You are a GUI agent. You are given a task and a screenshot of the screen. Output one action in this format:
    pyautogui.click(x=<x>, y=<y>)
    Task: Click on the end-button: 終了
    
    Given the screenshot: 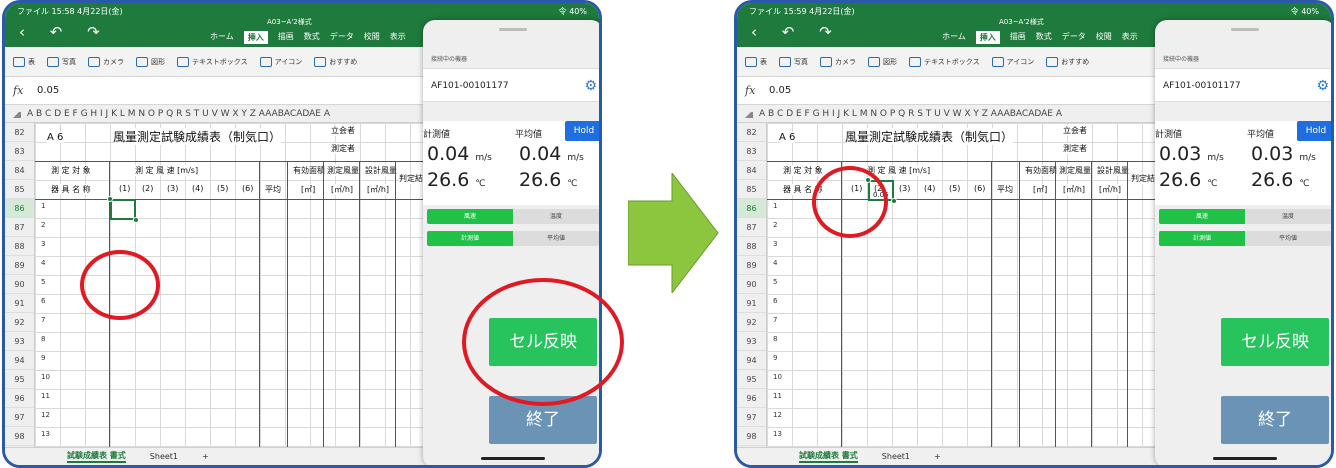 What is the action you would take?
    pyautogui.click(x=1275, y=420)
    